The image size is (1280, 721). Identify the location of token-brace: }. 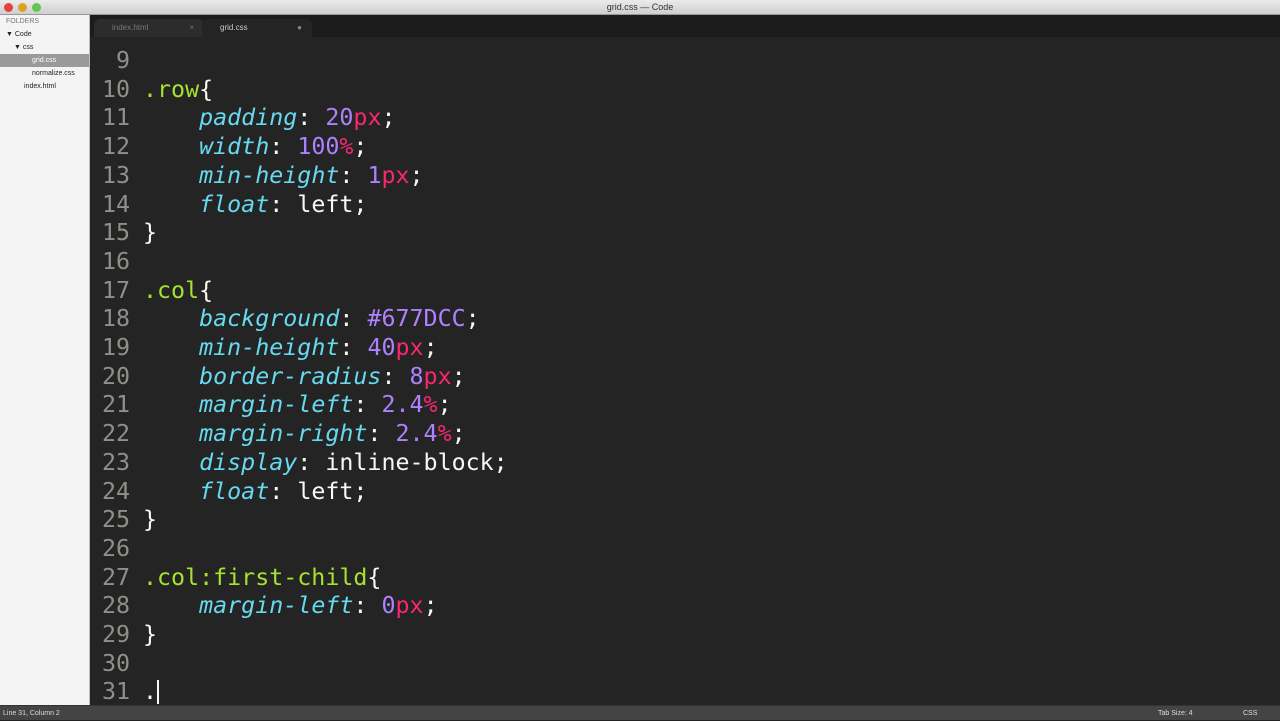
(150, 634).